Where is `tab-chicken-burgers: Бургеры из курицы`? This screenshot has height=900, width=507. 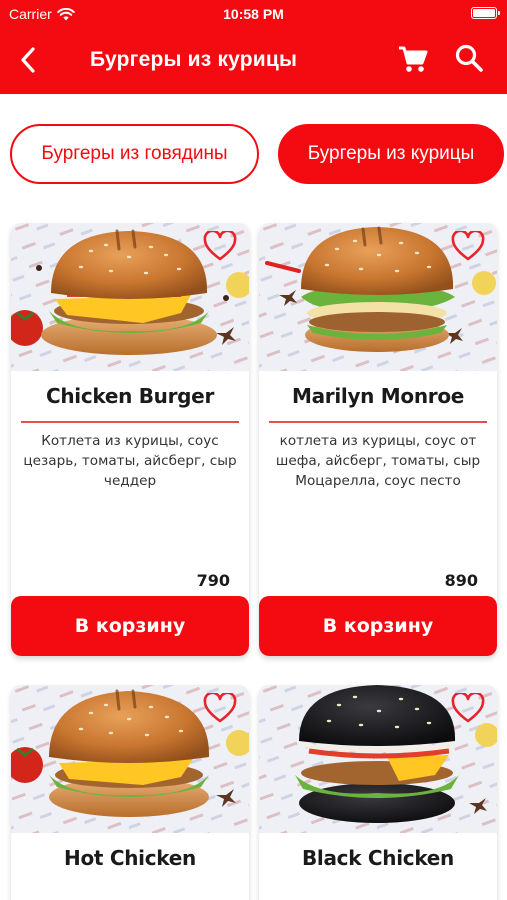
tab-chicken-burgers: Бургеры из курицы is located at coordinates (391, 154).